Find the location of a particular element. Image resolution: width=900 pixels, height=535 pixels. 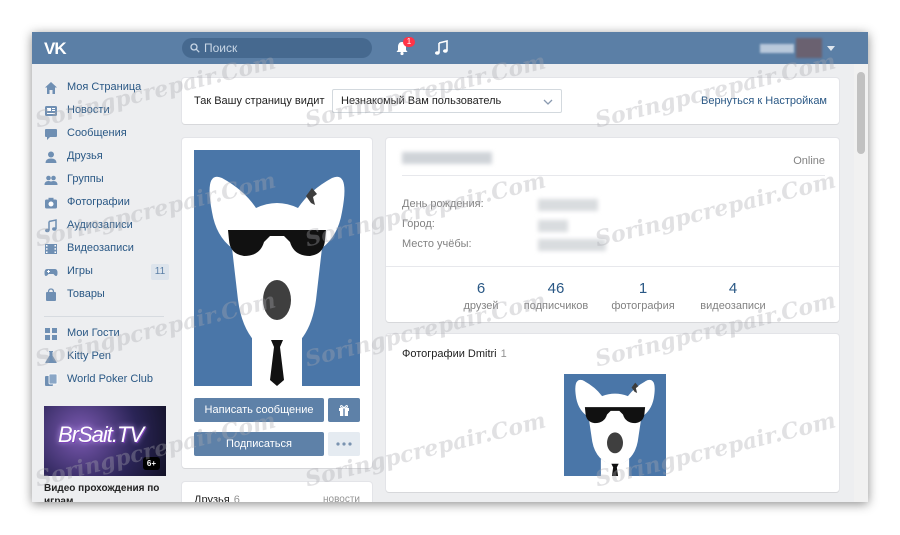

sidebar-item-label: Видеозаписи is located at coordinates (100, 248).